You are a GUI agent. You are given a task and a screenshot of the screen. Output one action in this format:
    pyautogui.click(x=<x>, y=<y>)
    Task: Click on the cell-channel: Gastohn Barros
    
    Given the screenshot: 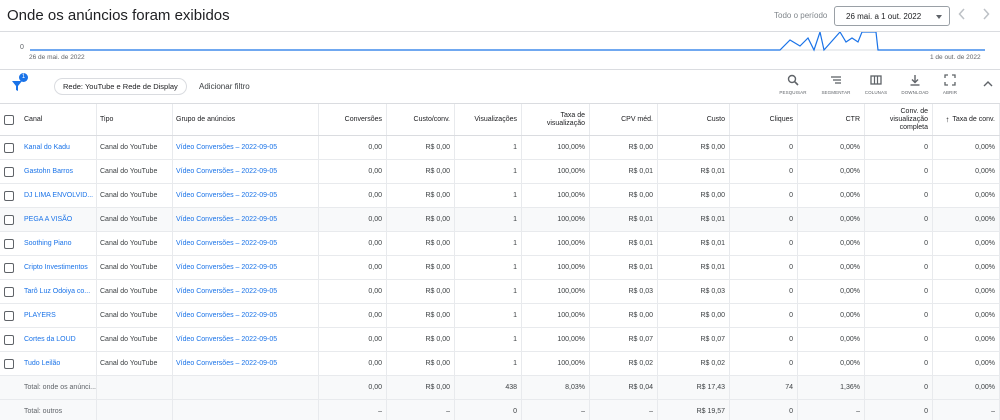 What is the action you would take?
    pyautogui.click(x=58, y=171)
    